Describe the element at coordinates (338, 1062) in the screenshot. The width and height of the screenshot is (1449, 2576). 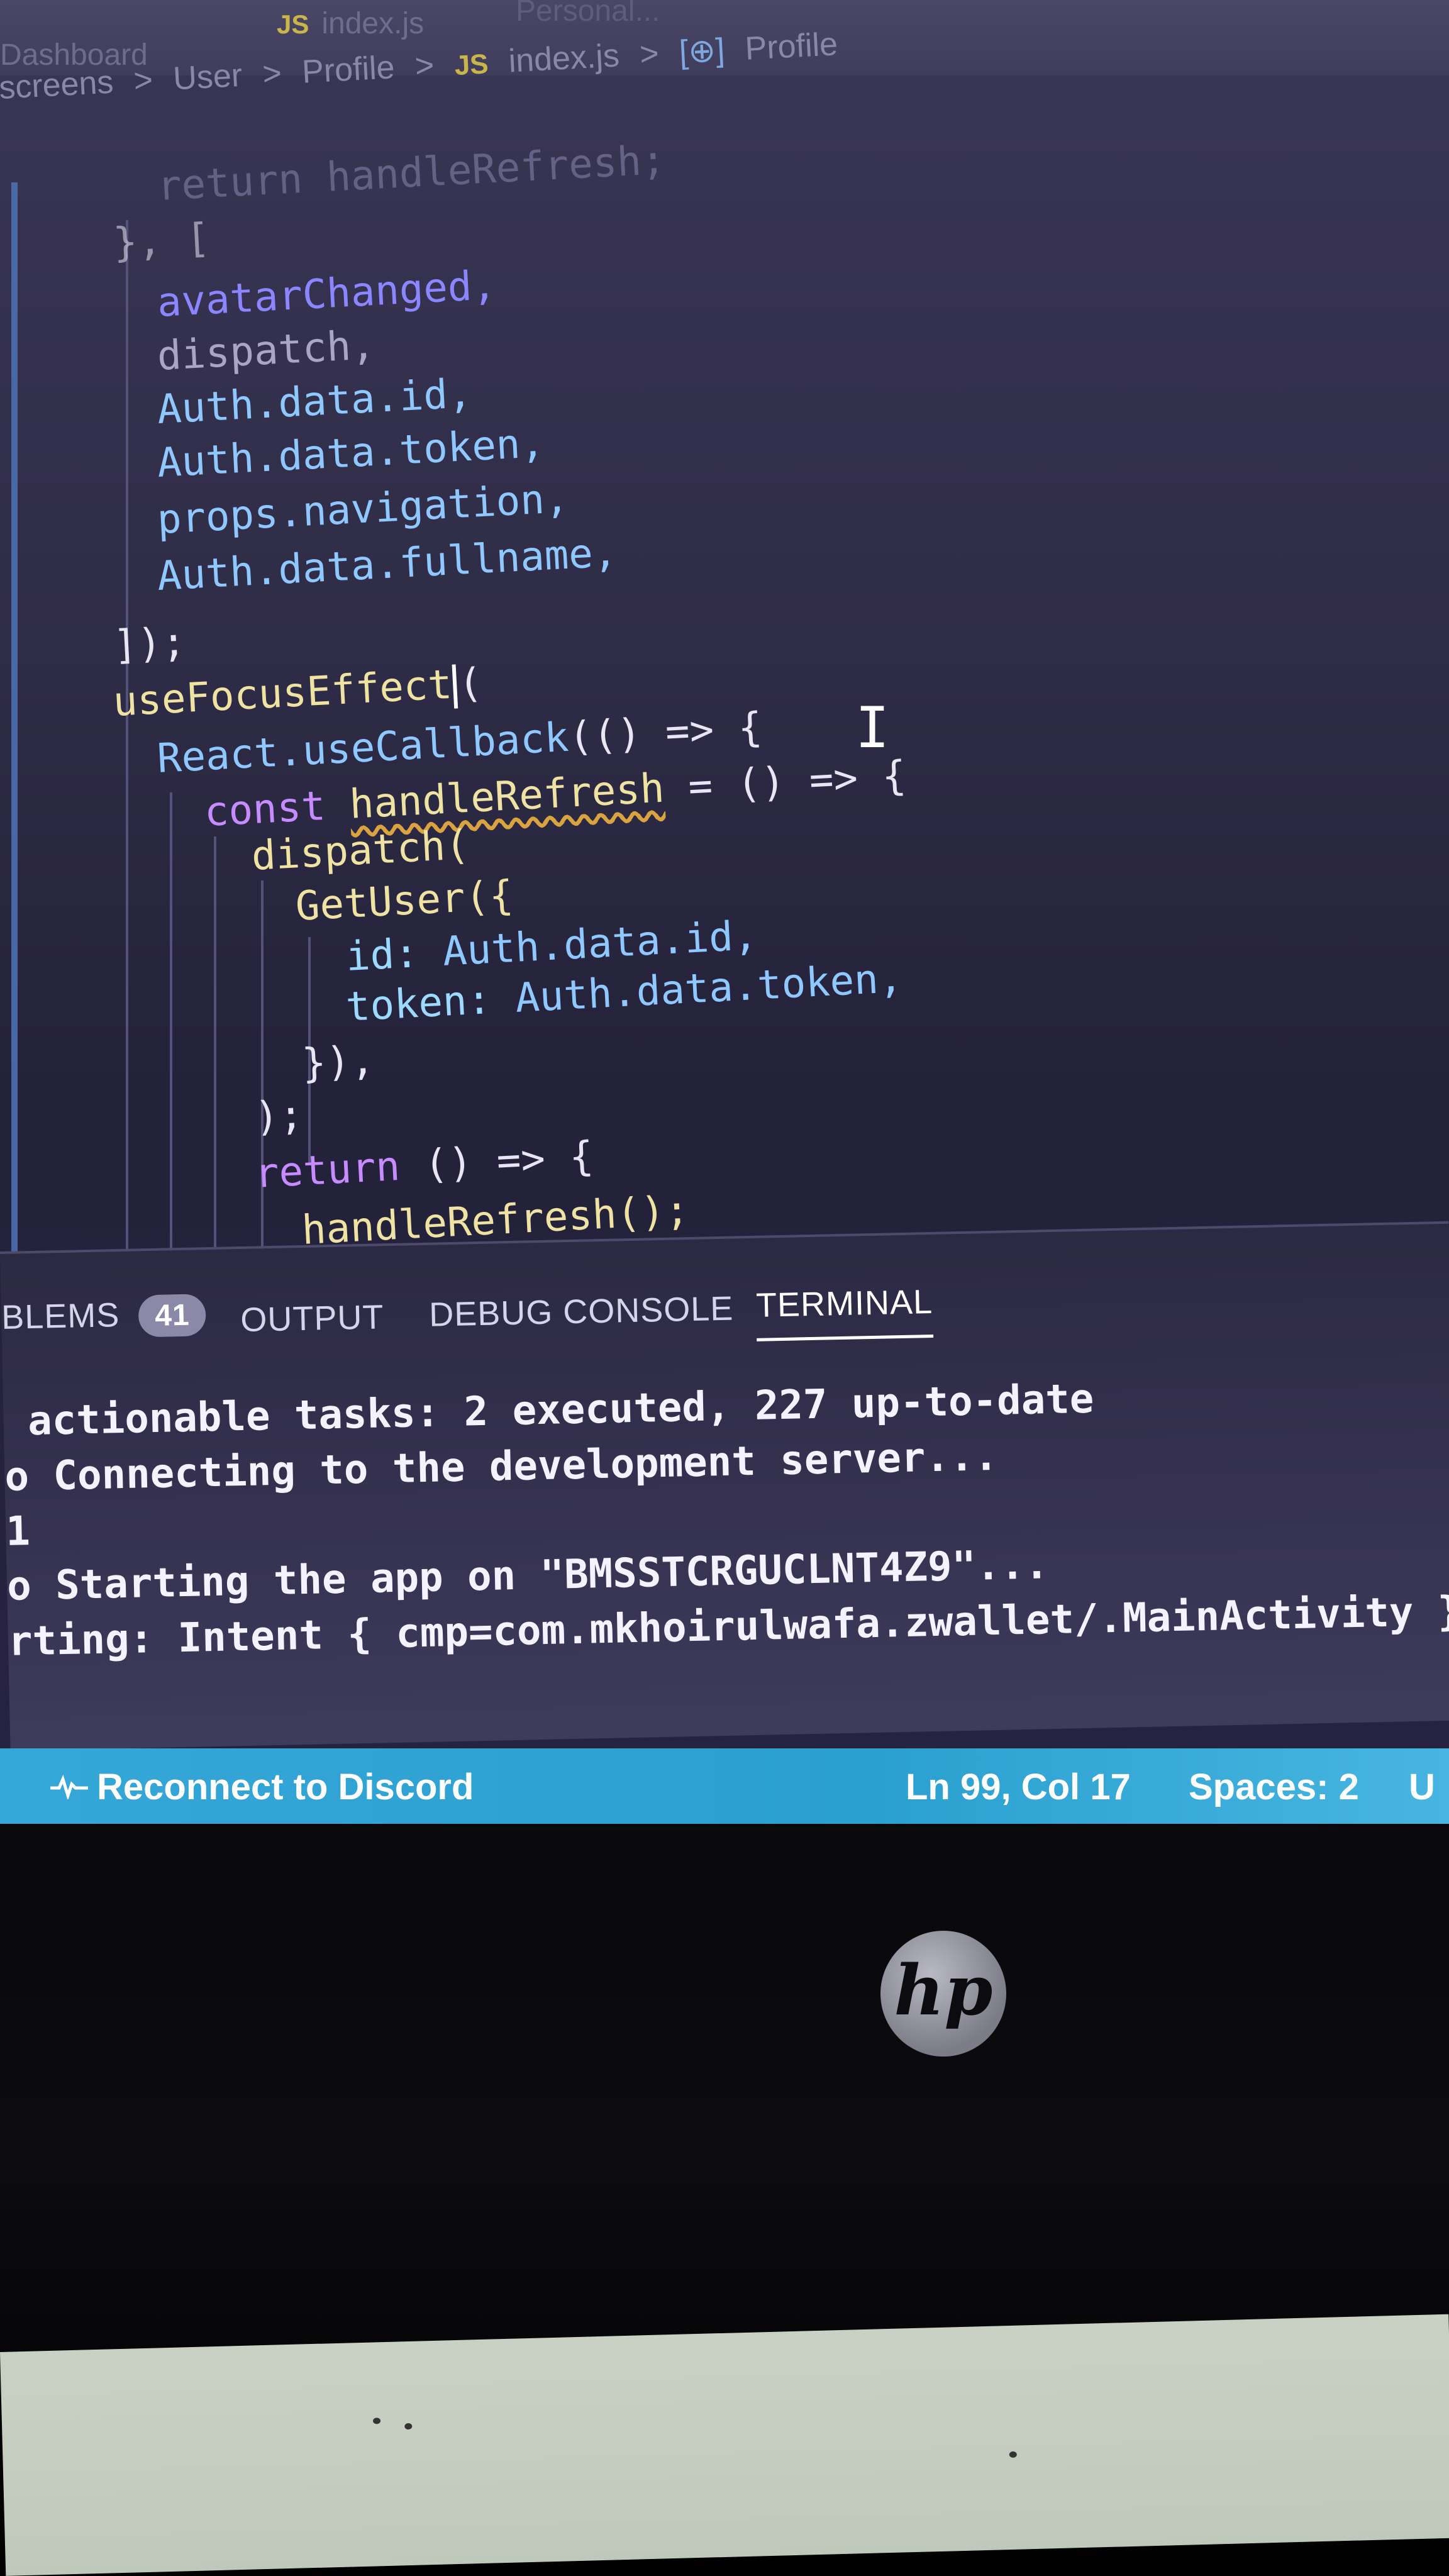
I see `code-line: }),` at that location.